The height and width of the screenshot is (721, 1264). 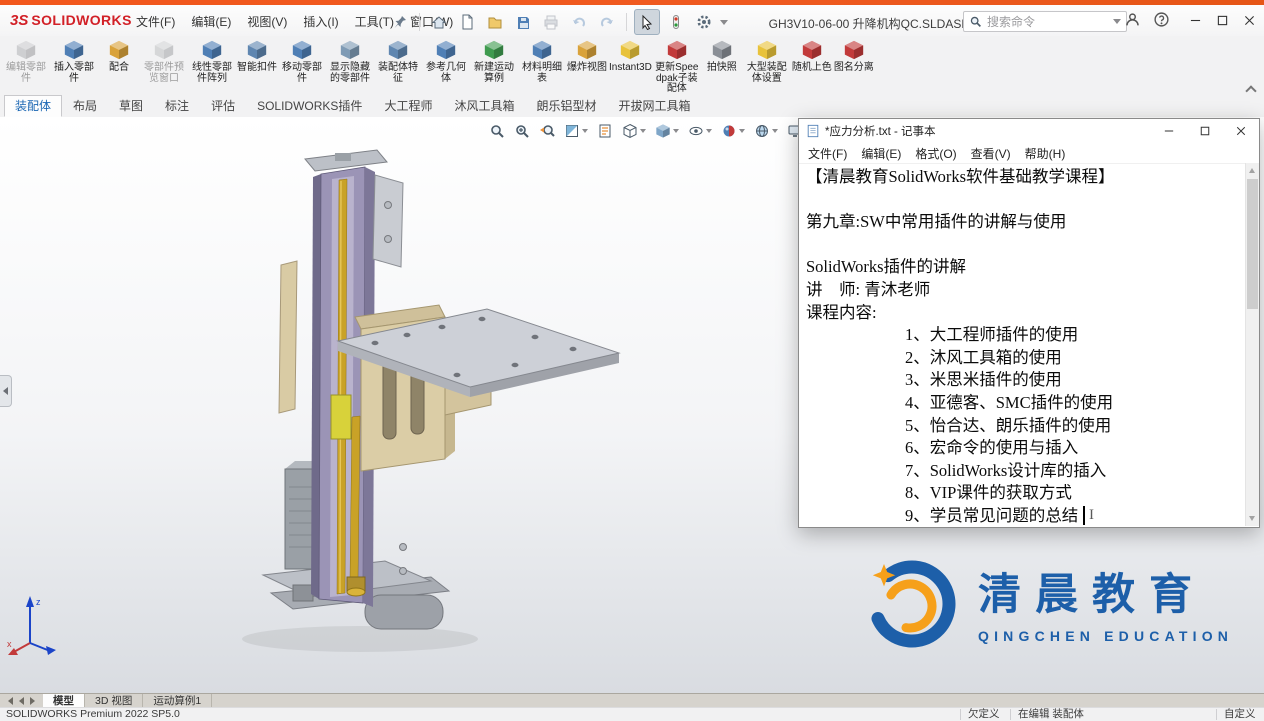 What do you see at coordinates (1205, 131) in the screenshot?
I see `notepad-maximize-button` at bounding box center [1205, 131].